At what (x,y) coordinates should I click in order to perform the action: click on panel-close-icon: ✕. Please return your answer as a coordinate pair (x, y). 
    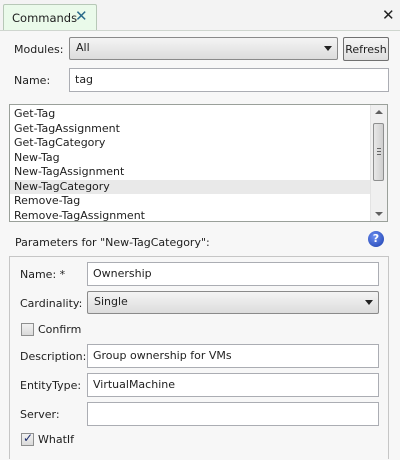
    Looking at the image, I should click on (388, 15).